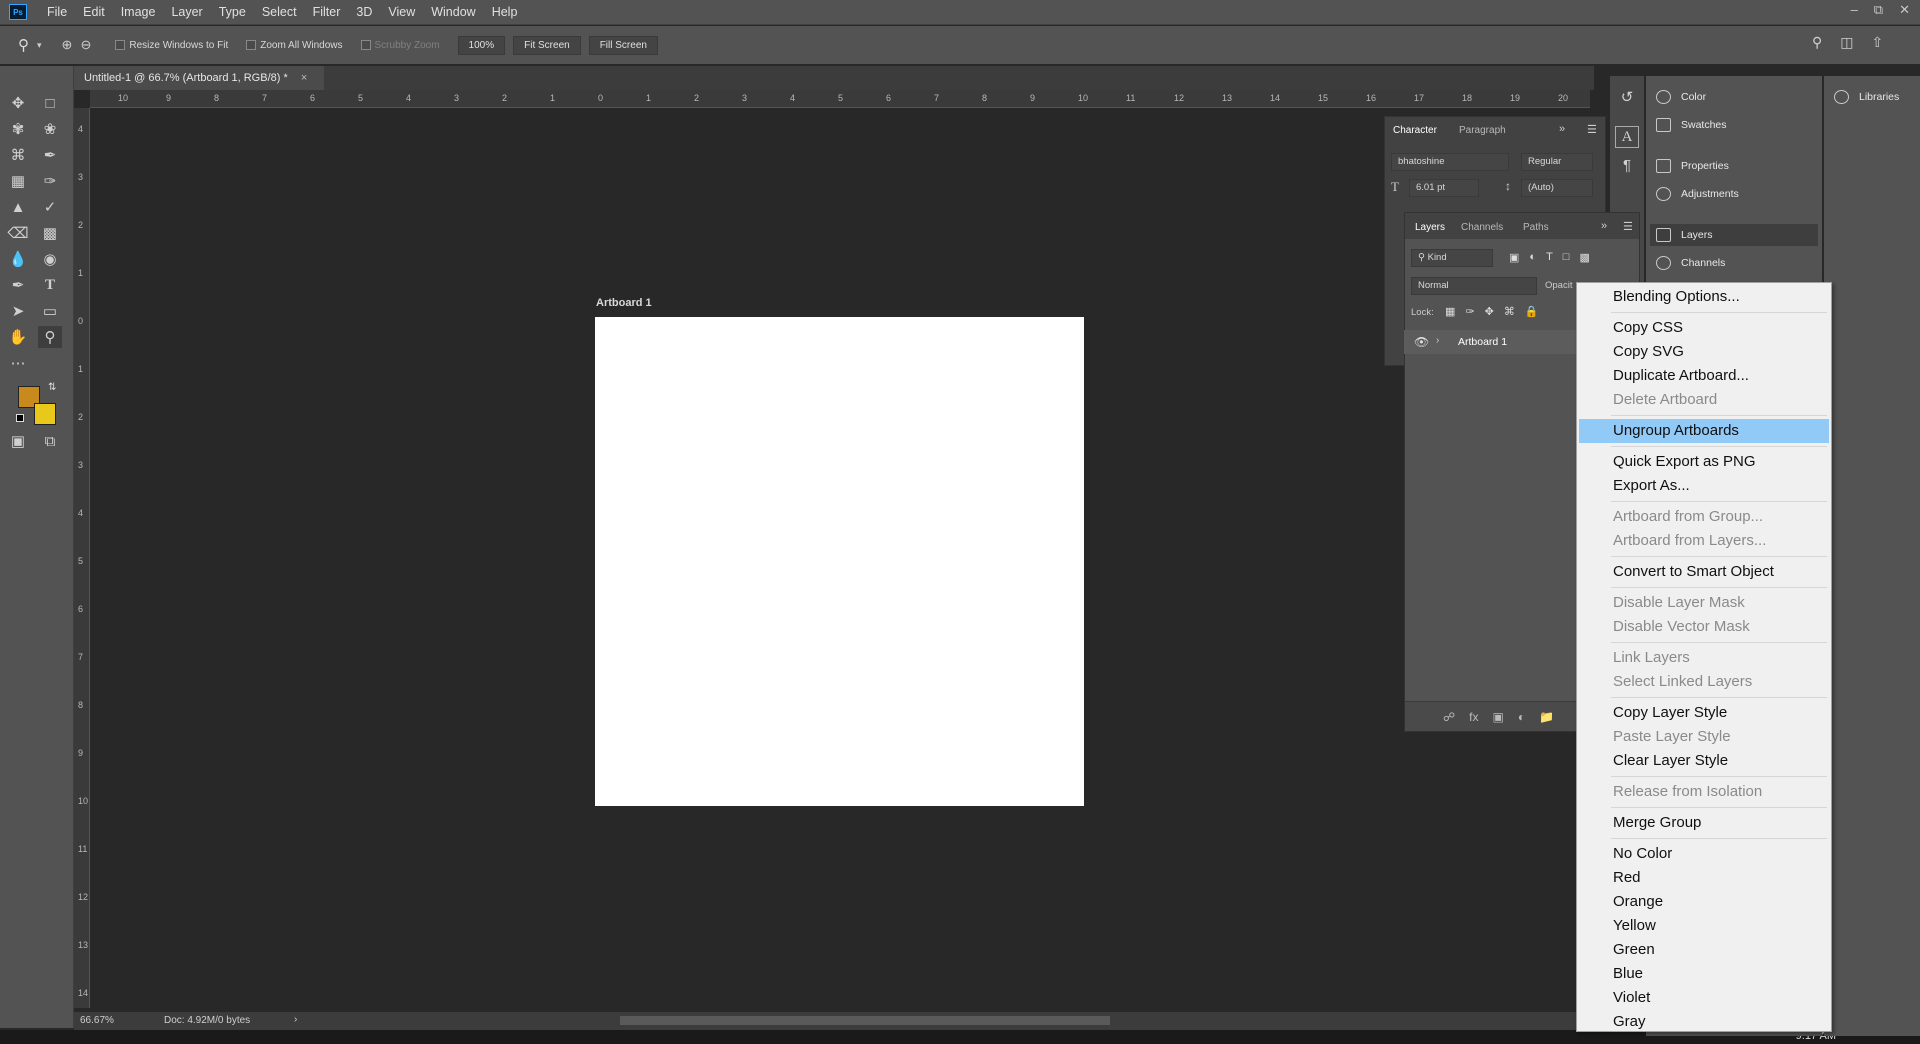  I want to click on brush-tool-icon: ✑, so click(50, 181).